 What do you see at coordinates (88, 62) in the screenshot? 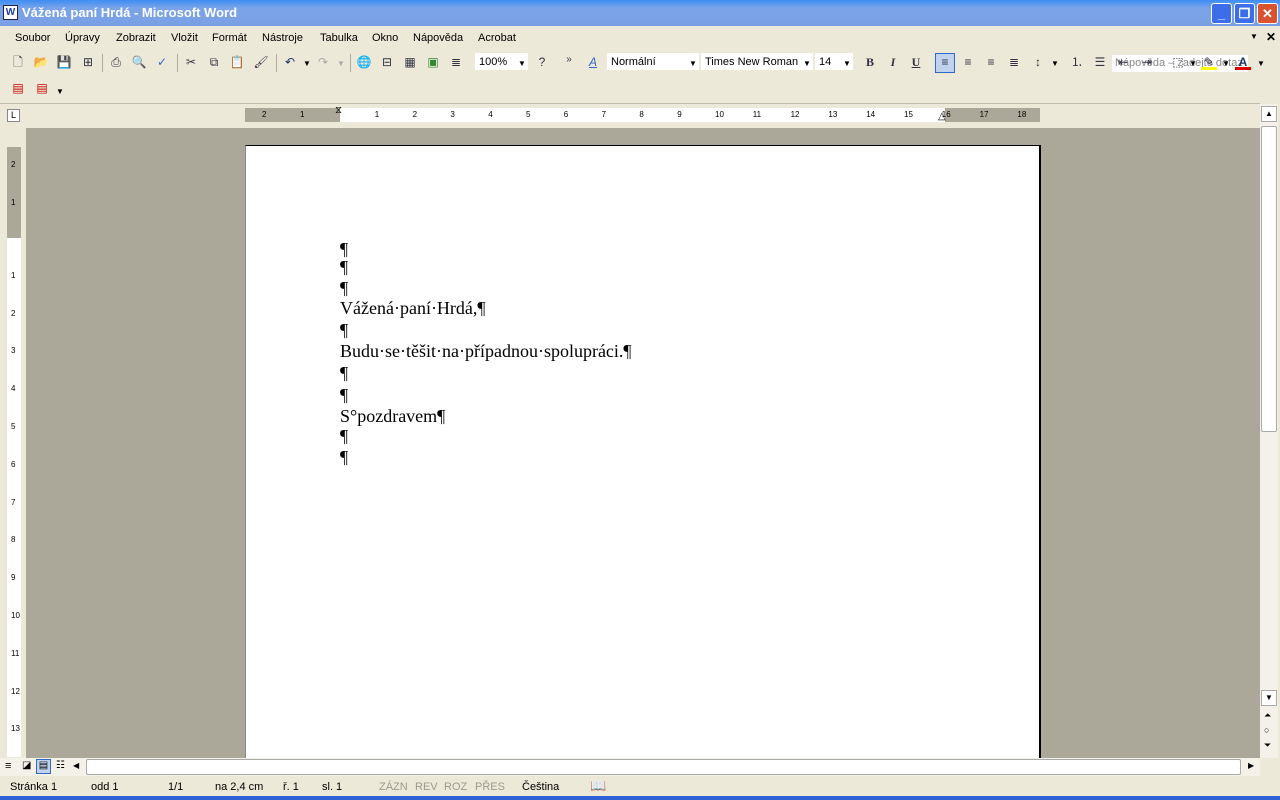
I see `permission-icon: ⊞` at bounding box center [88, 62].